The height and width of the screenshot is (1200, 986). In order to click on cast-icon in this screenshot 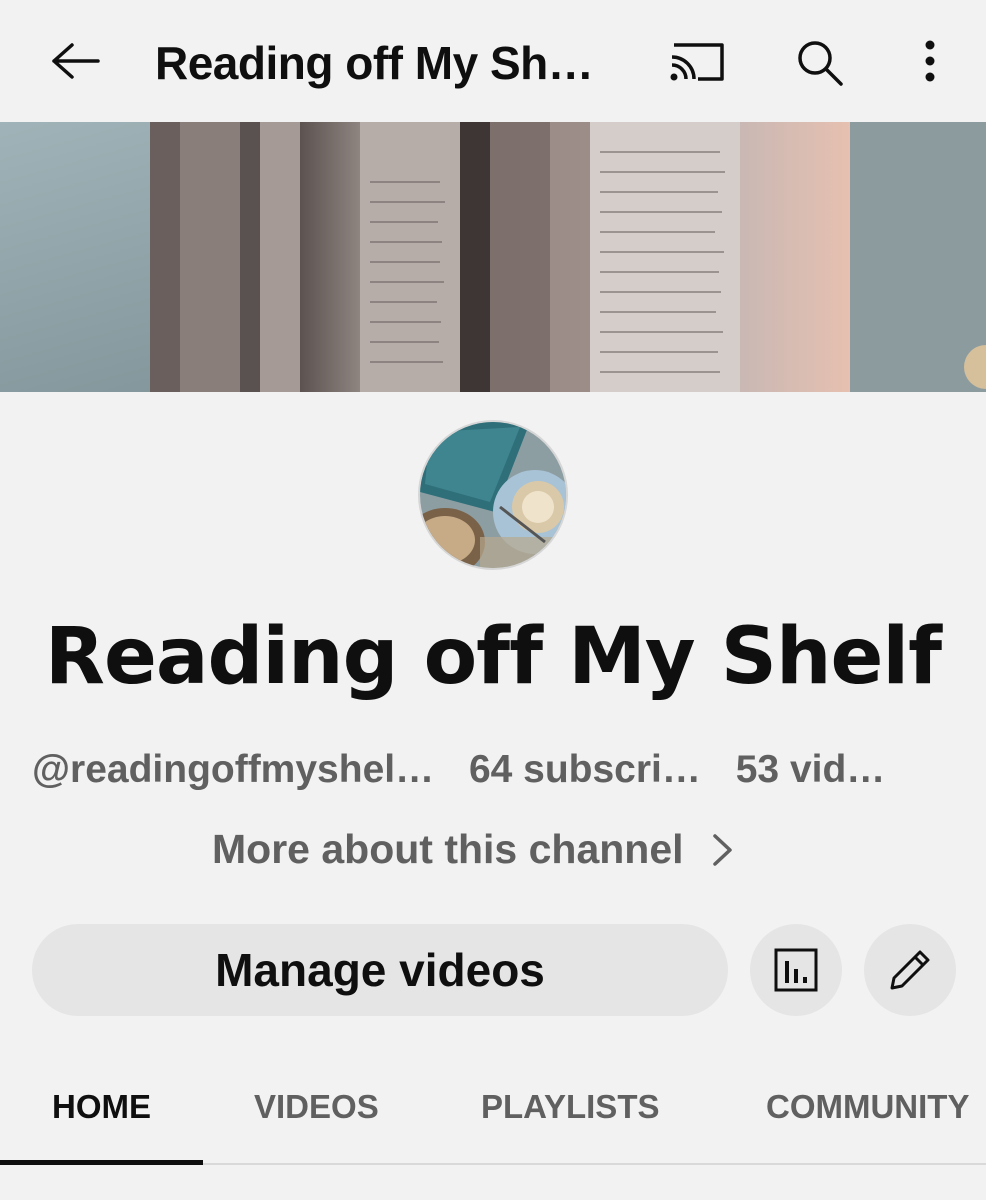, I will do `click(697, 61)`.